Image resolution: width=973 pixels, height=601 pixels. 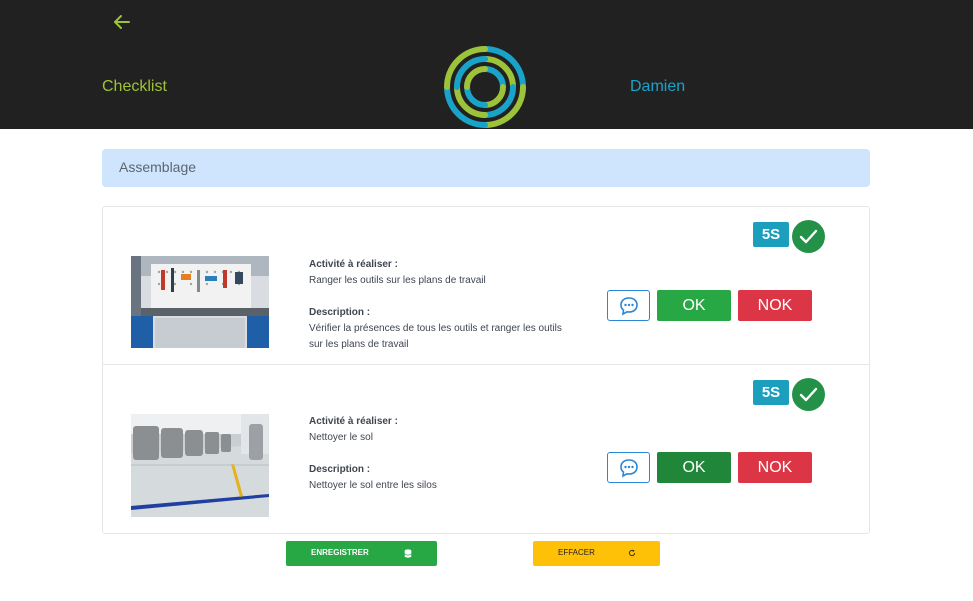 I want to click on logo-icon, so click(x=485, y=87).